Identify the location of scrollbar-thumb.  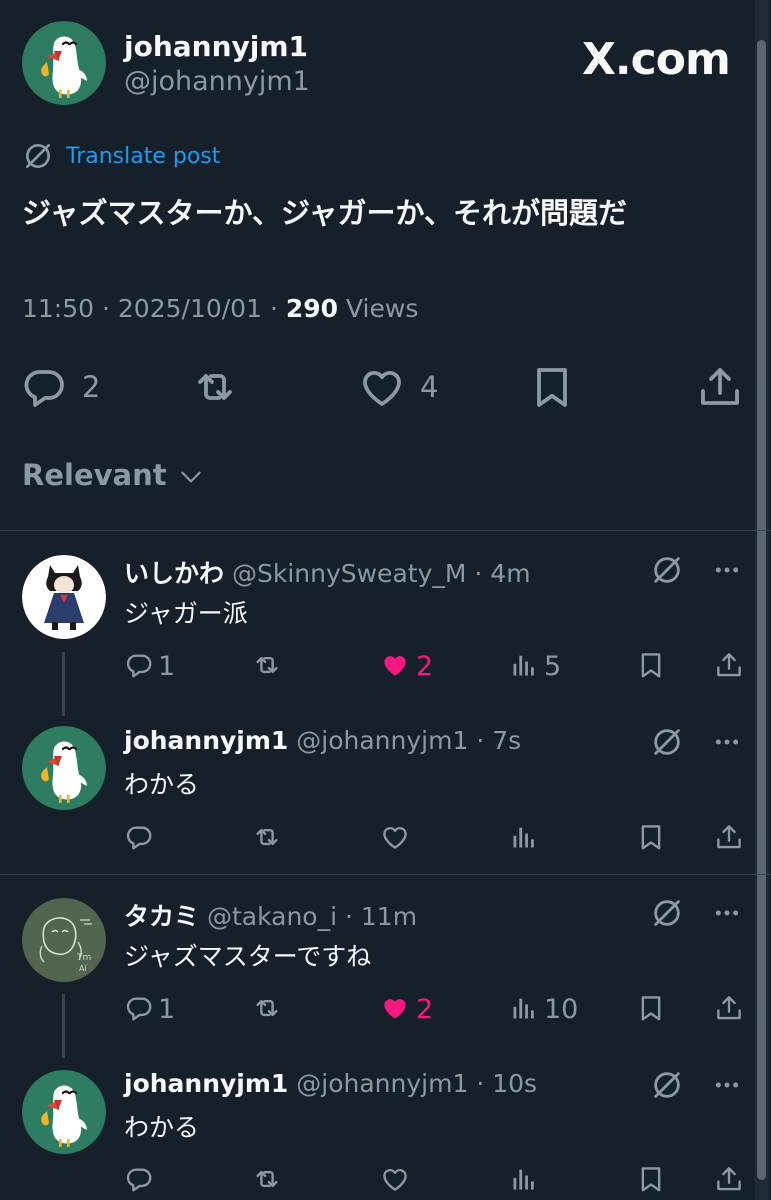
(761, 610).